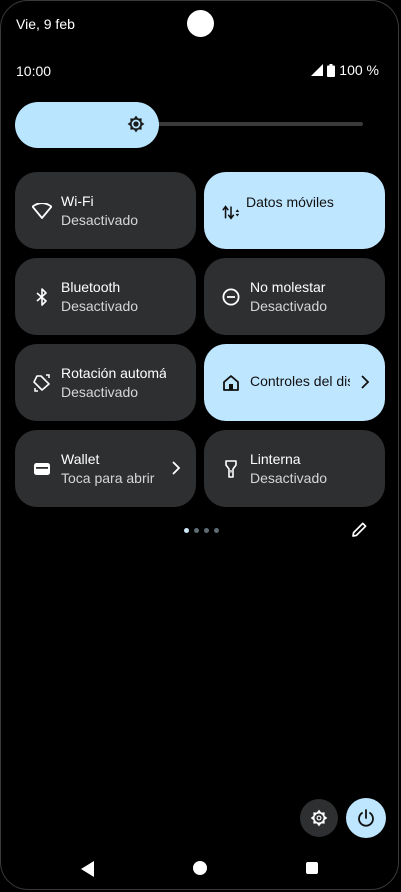 Image resolution: width=401 pixels, height=892 pixels. Describe the element at coordinates (200, 868) in the screenshot. I see `home-nav-button` at that location.